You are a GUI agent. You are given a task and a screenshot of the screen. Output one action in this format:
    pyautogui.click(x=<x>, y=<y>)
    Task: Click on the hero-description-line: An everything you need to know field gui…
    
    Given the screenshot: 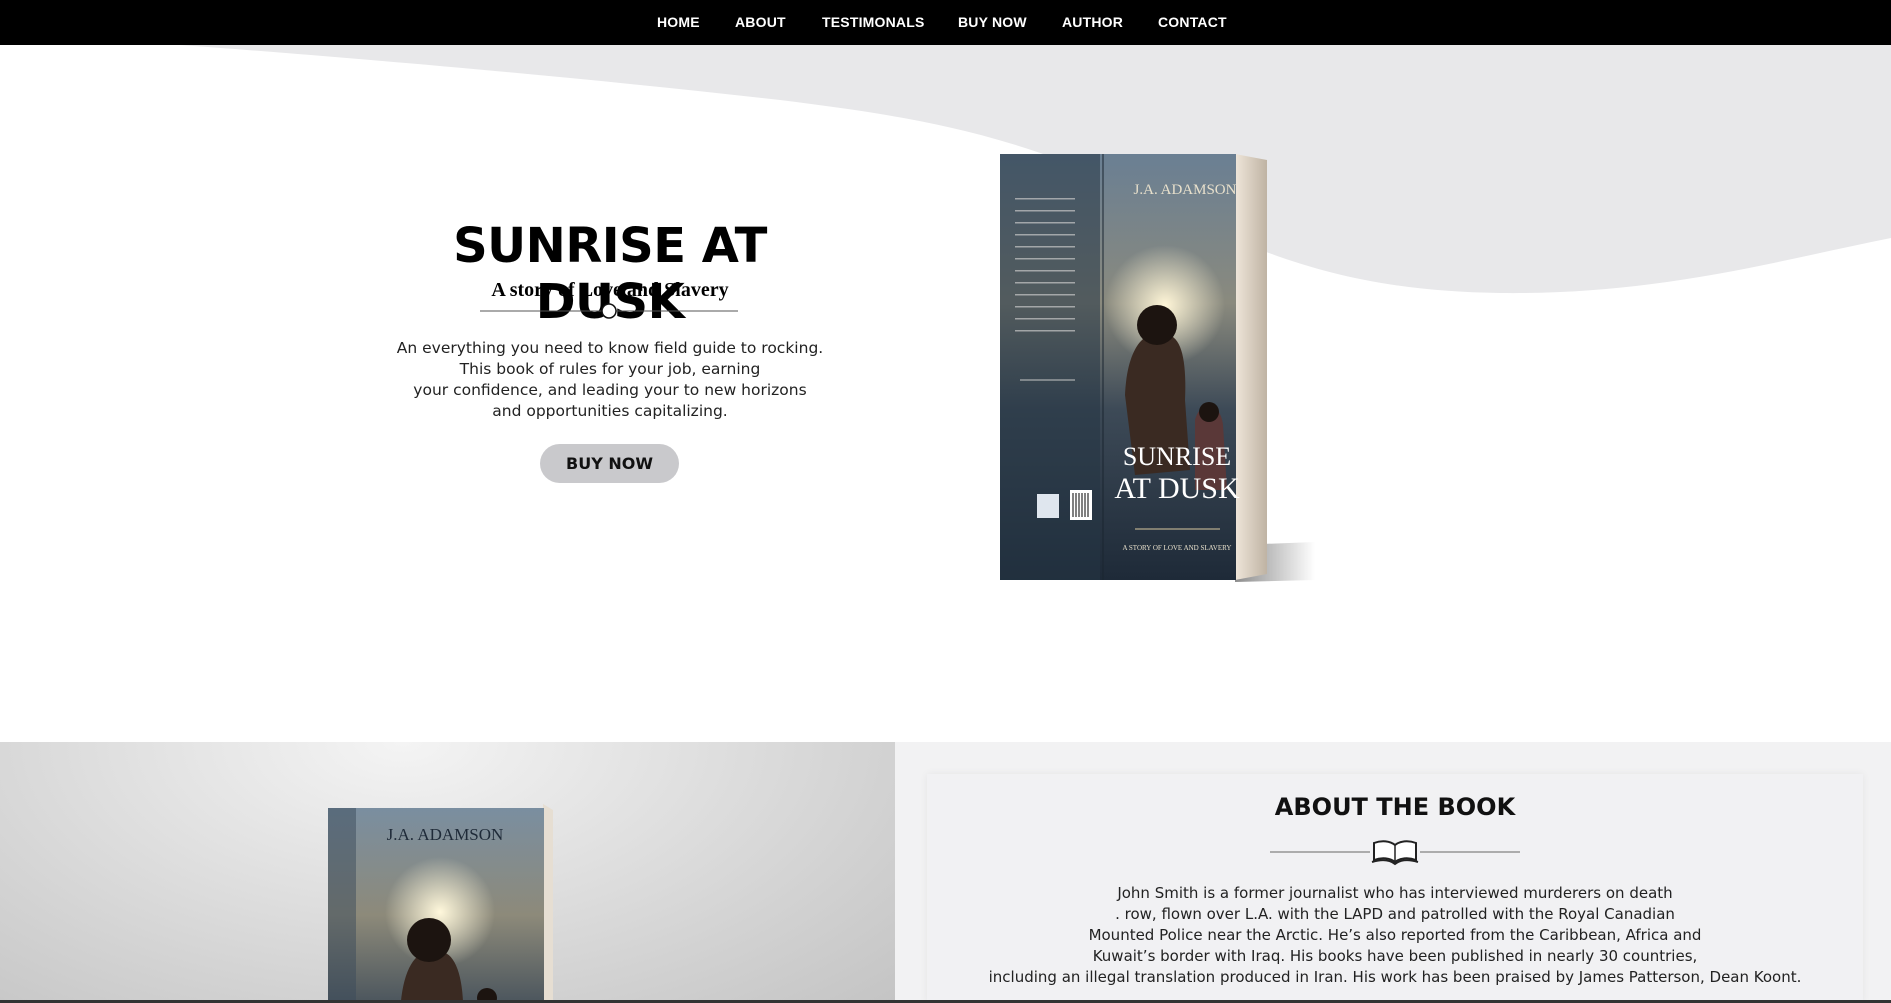 What is the action you would take?
    pyautogui.click(x=610, y=348)
    